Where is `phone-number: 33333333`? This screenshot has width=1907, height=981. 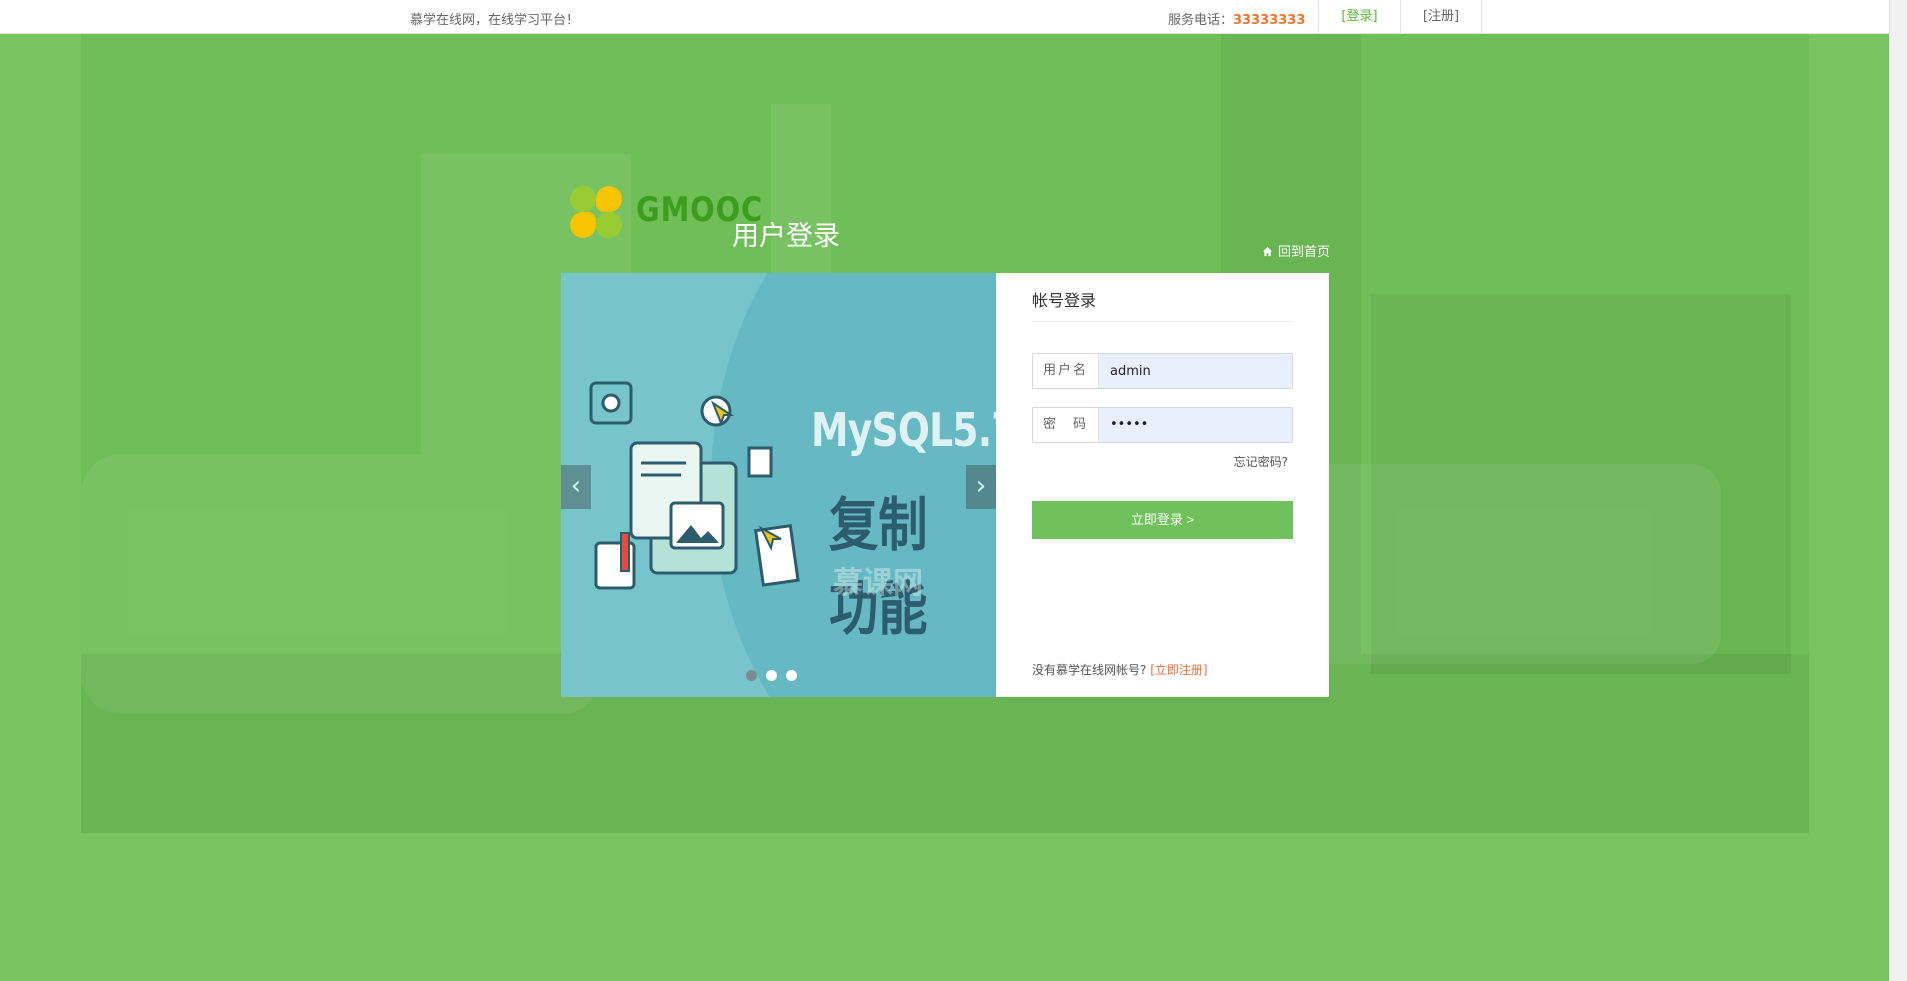
phone-number: 33333333 is located at coordinates (1269, 20).